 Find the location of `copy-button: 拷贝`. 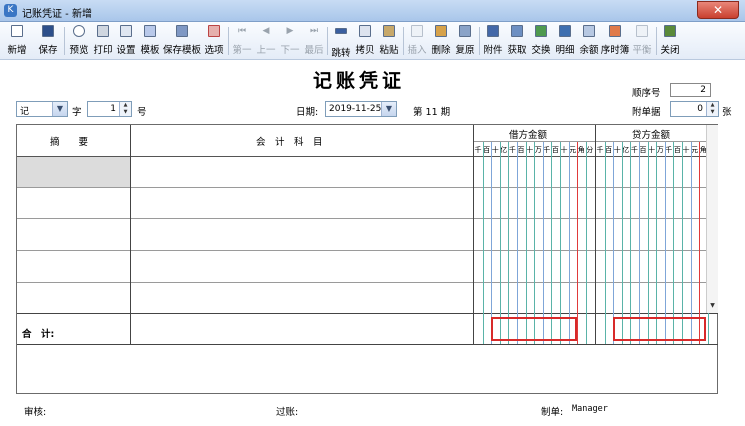

copy-button: 拷贝 is located at coordinates (365, 41).